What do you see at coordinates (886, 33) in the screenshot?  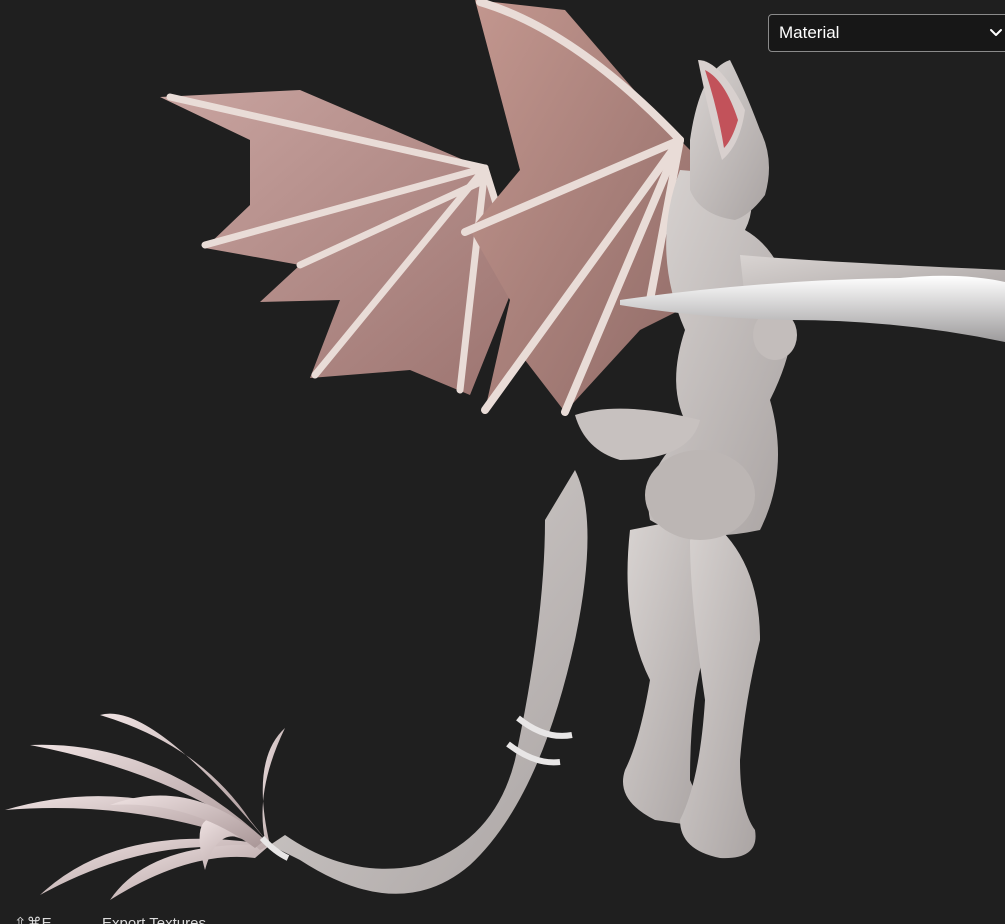 I see `shading-mode-dropdown: Material` at bounding box center [886, 33].